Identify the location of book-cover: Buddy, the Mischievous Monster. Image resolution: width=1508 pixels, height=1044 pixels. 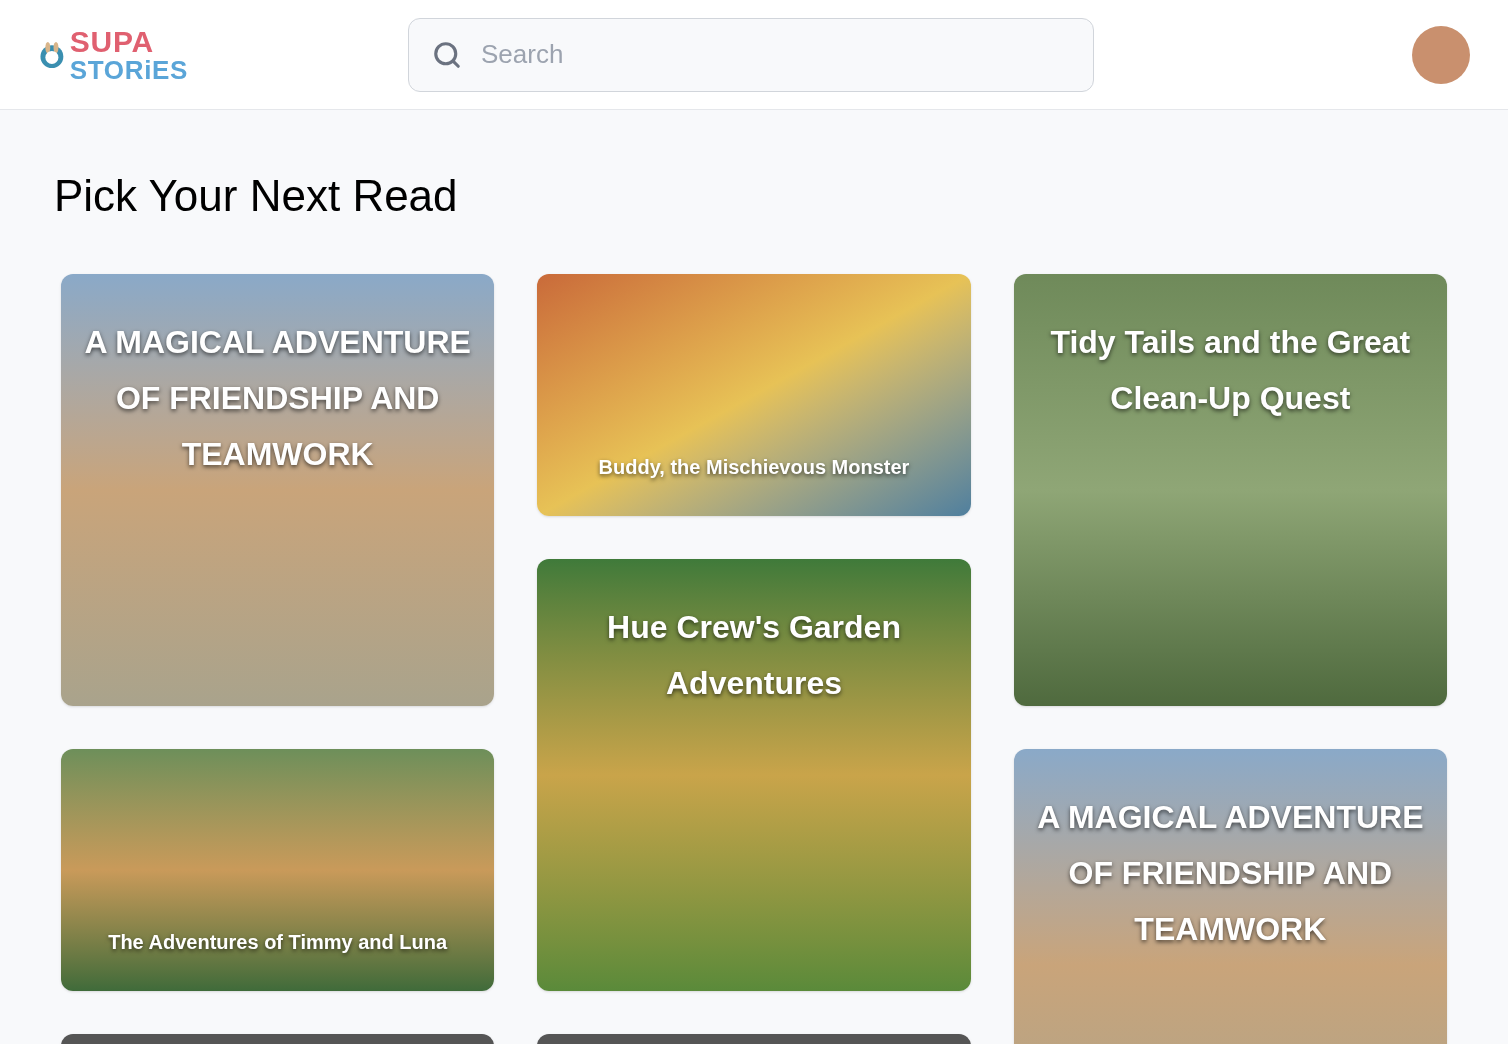
(754, 395).